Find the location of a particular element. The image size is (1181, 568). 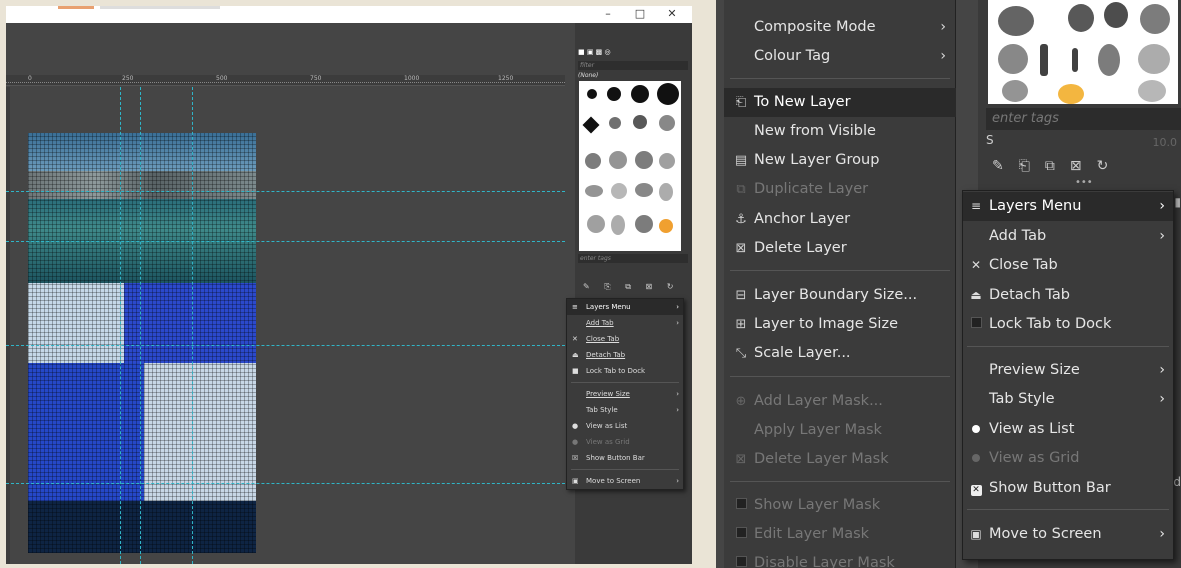

canvas-image is located at coordinates (142, 343).